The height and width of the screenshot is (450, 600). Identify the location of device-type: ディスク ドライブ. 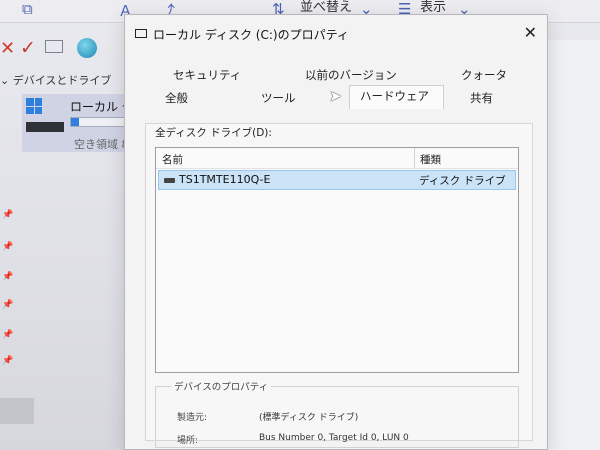
(462, 181).